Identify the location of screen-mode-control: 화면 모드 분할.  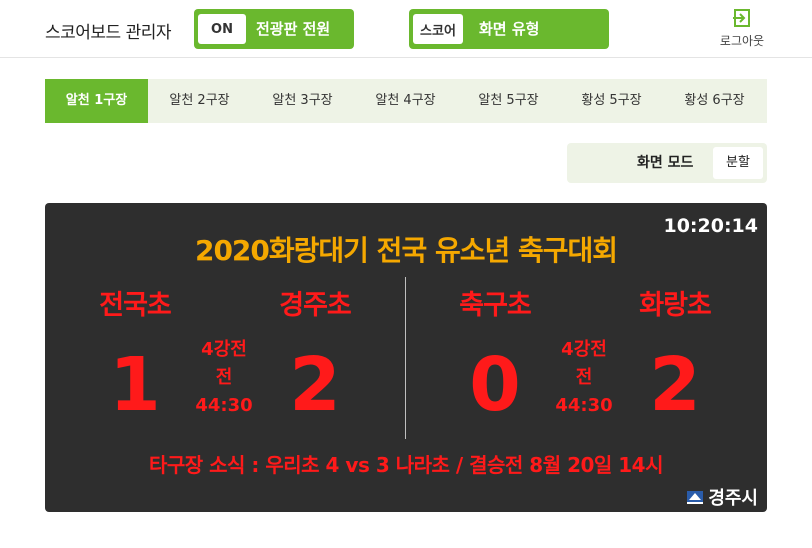
(667, 163).